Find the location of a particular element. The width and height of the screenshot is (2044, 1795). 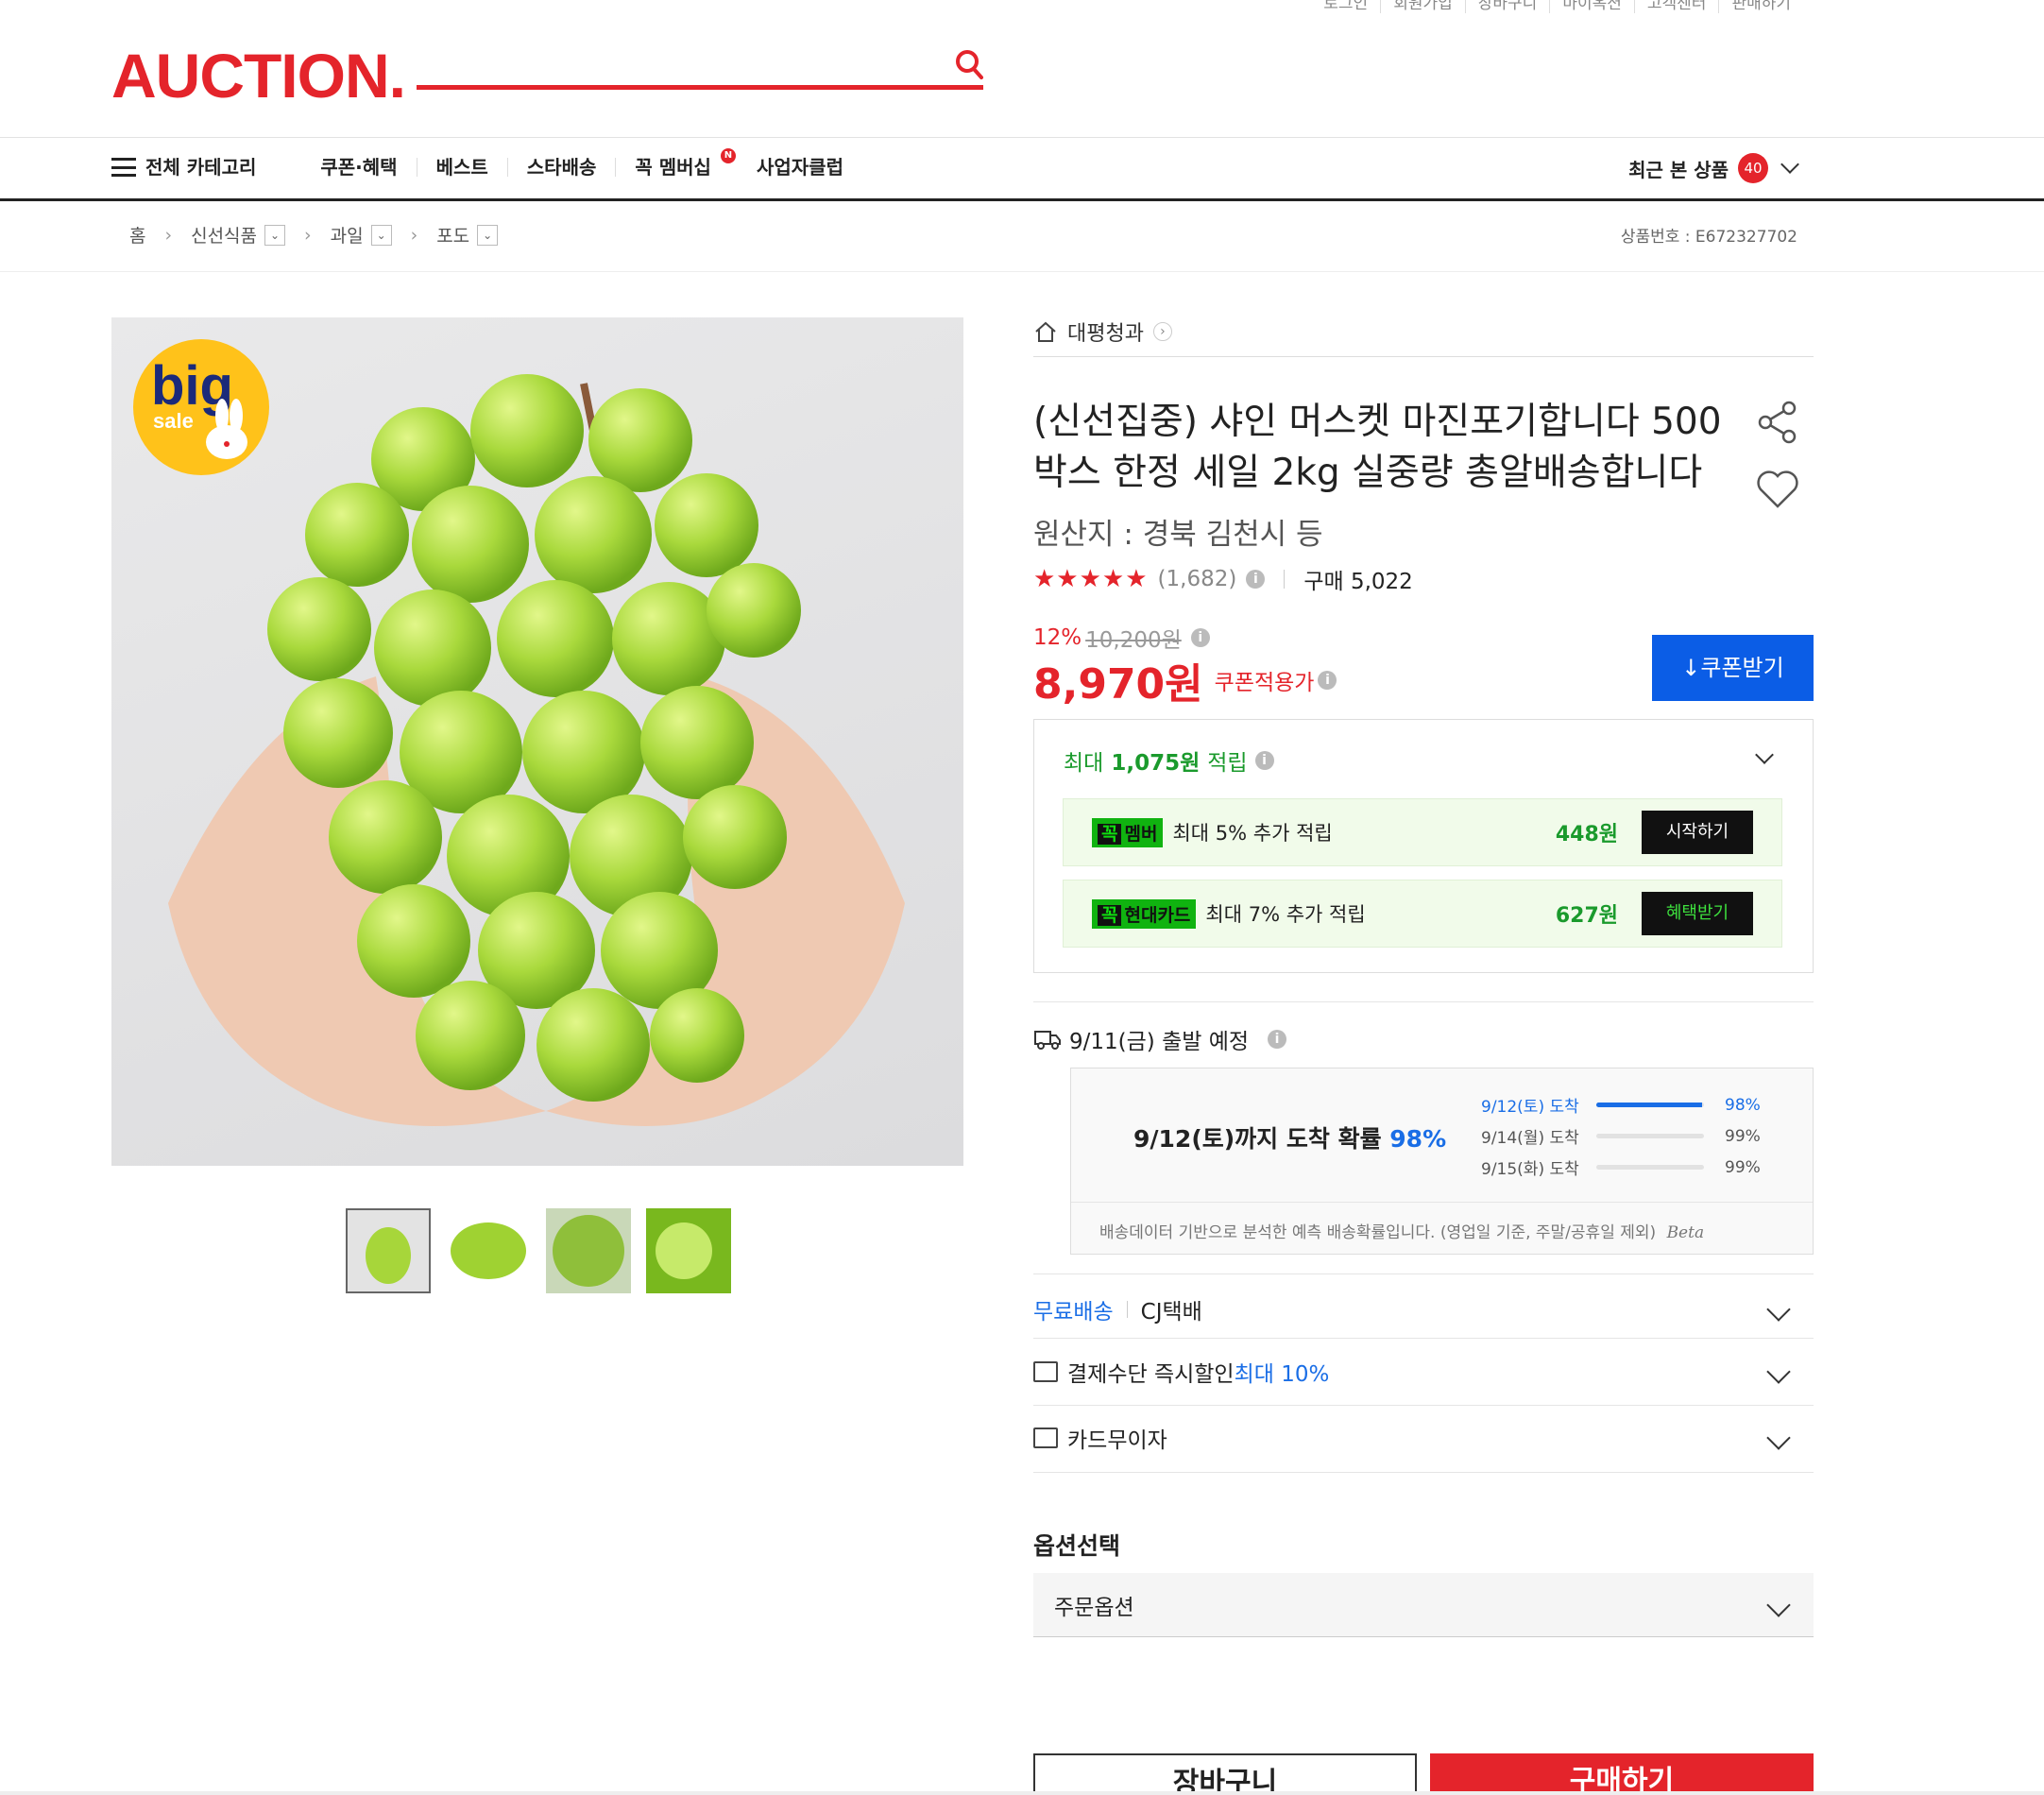

arrival-percent: 98% is located at coordinates (1743, 1105).